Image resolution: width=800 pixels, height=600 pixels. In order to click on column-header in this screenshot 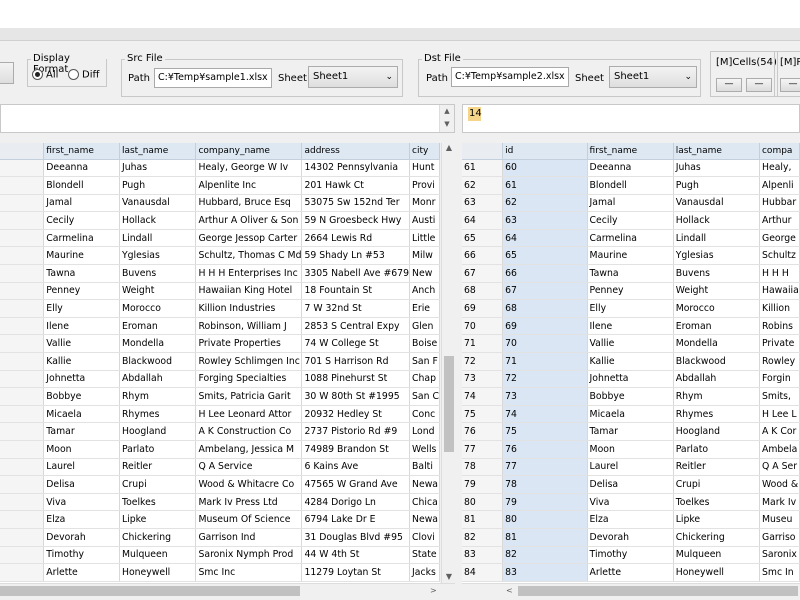, I will do `click(483, 151)`.